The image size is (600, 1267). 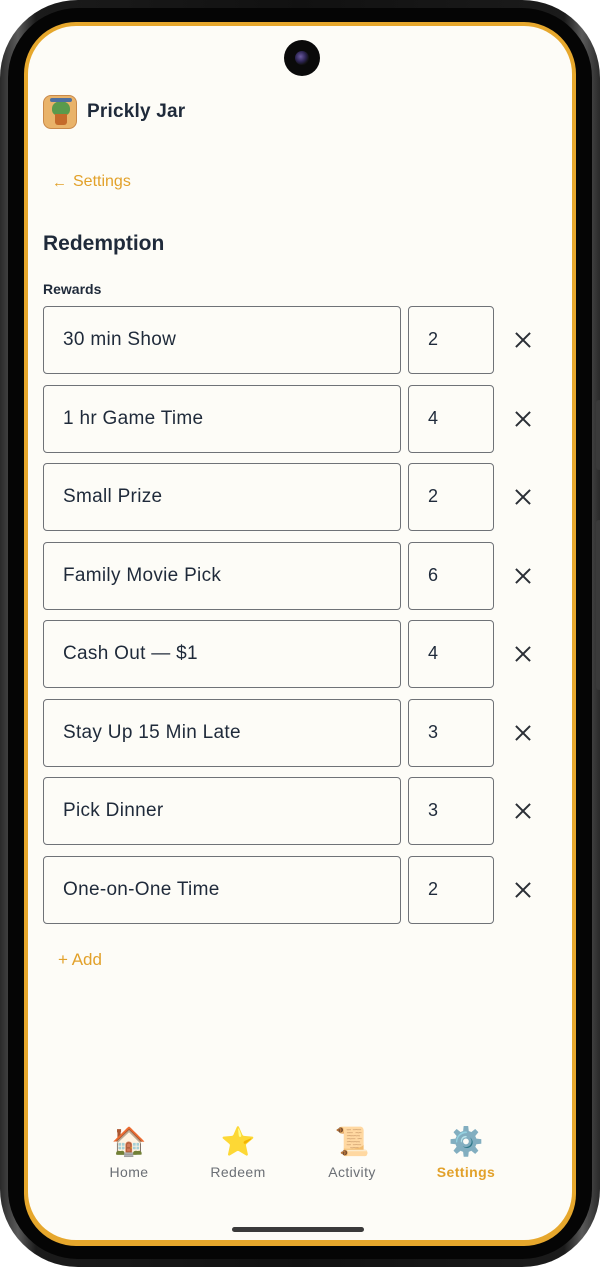 What do you see at coordinates (466, 1172) in the screenshot?
I see `nav-label: Settings` at bounding box center [466, 1172].